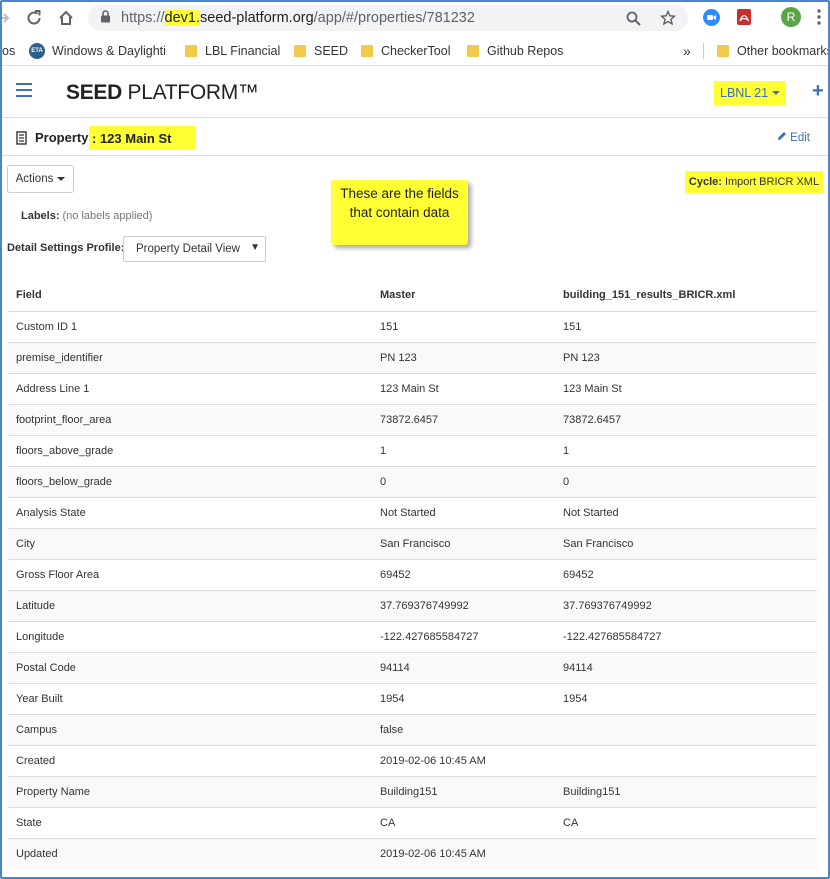 The image size is (830, 879). Describe the element at coordinates (686, 605) in the screenshot. I see `cell-import: 37.769376749992` at that location.